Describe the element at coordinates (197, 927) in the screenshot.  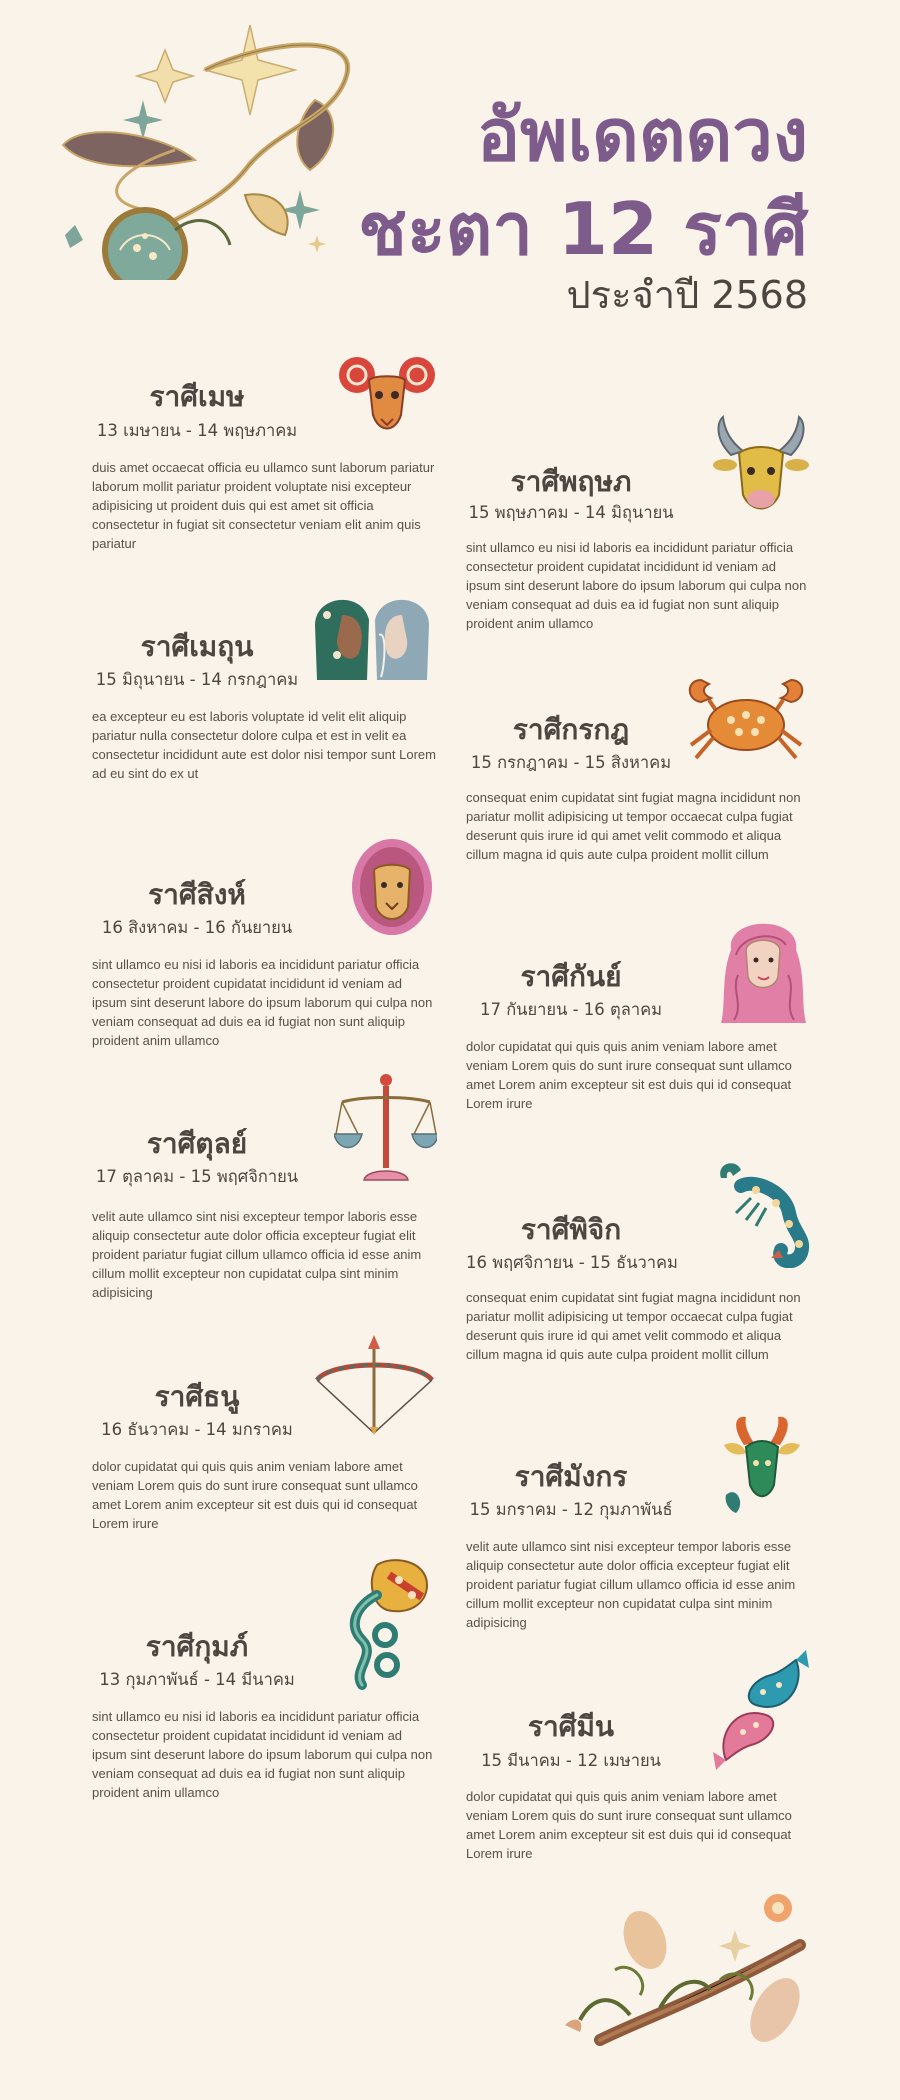
I see `sign-dates: 16 สิงหาคม - 16 กันยายน` at that location.